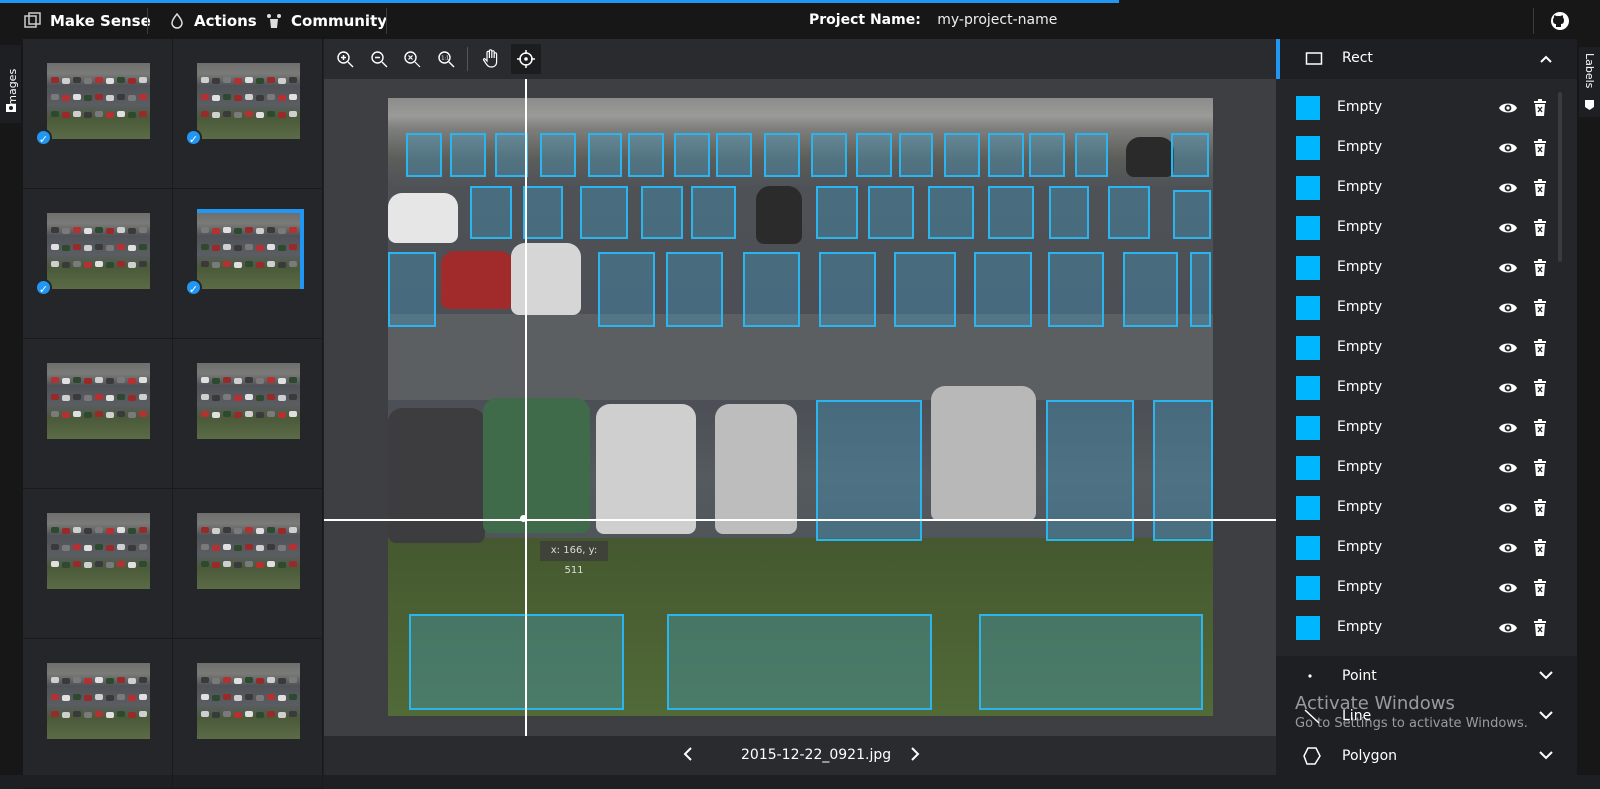 The height and width of the screenshot is (789, 1600). What do you see at coordinates (491, 59) in the screenshot?
I see `hand-icon` at bounding box center [491, 59].